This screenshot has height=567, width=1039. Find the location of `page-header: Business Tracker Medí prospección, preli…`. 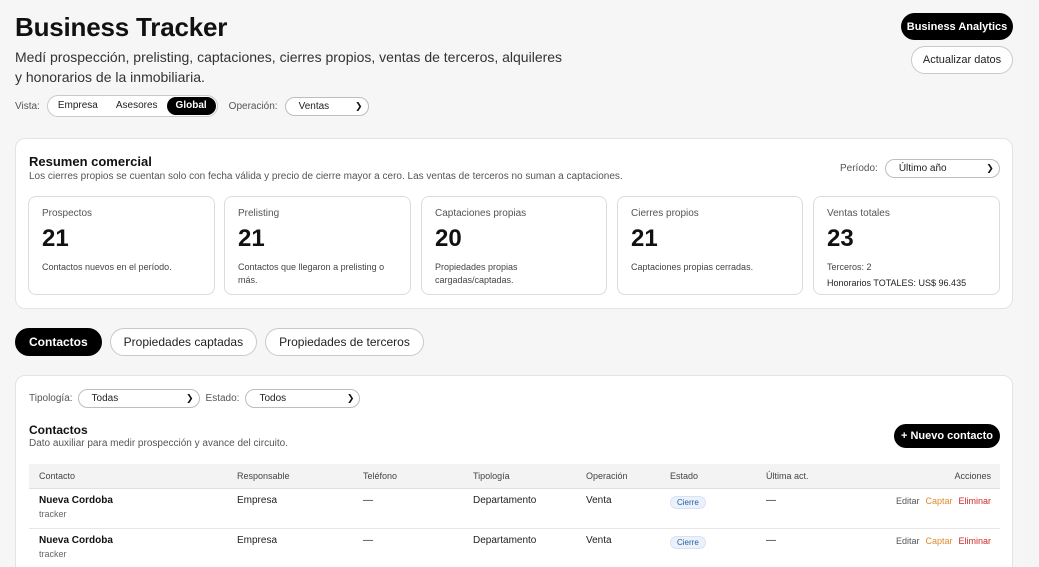

page-header: Business Tracker Medí prospección, preli… is located at coordinates (515, 48).